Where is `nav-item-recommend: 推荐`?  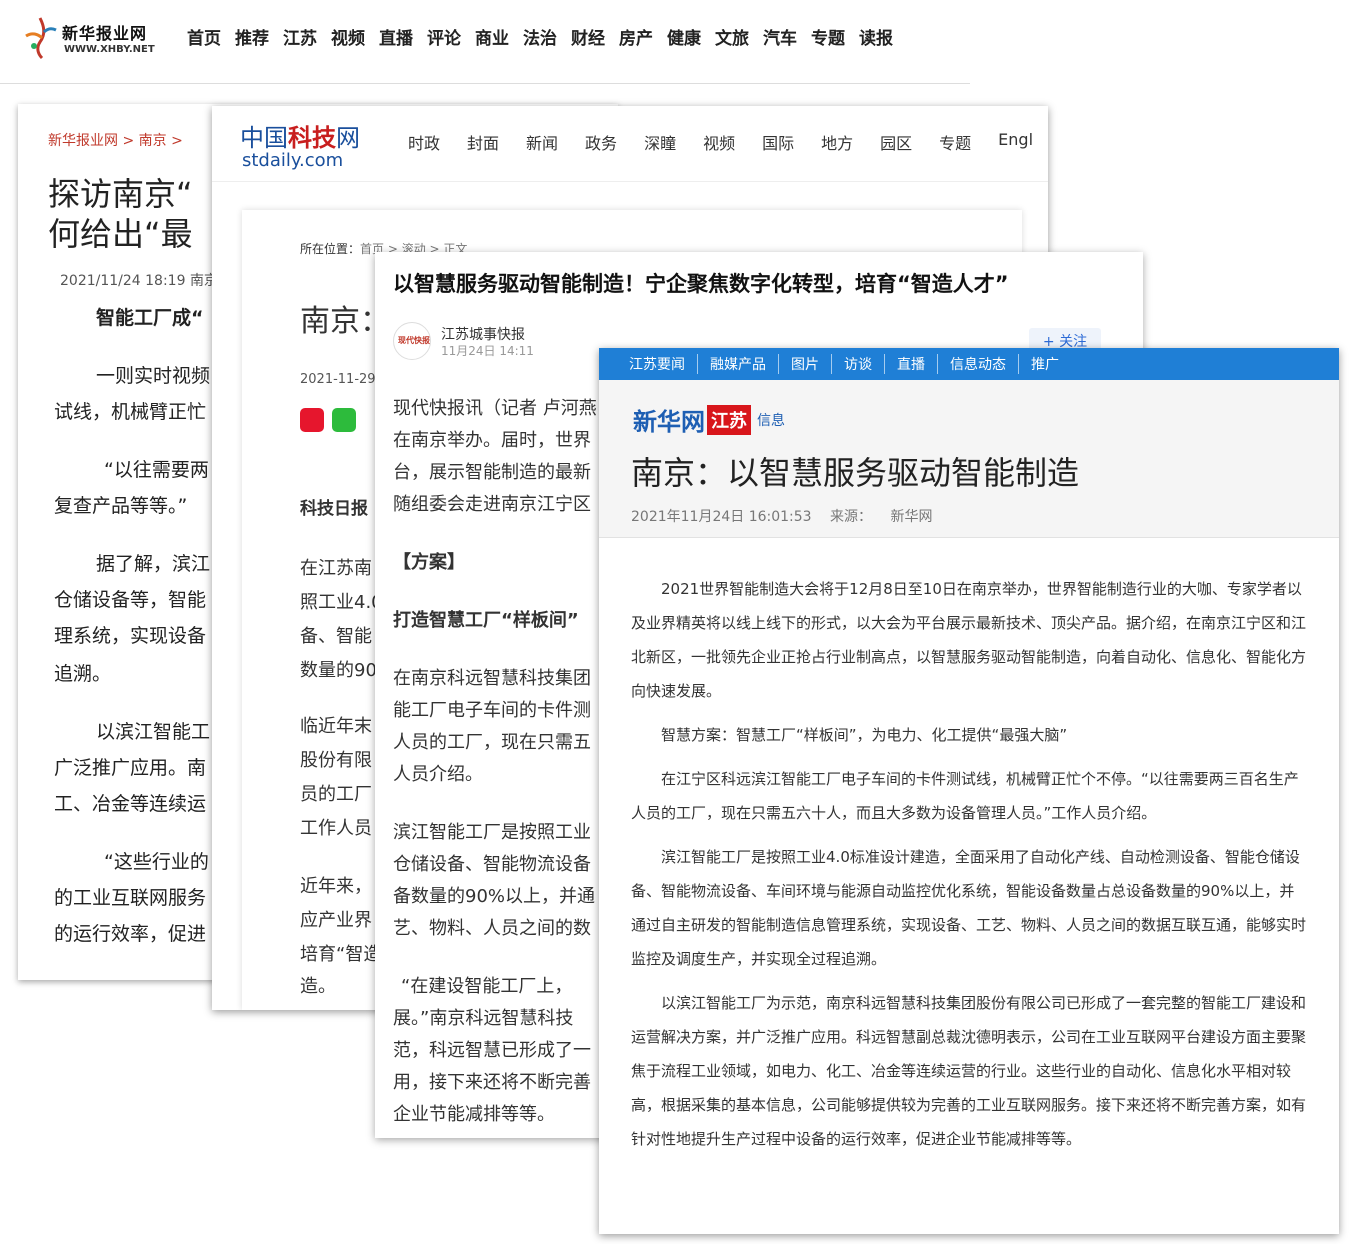 nav-item-recommend: 推荐 is located at coordinates (252, 36).